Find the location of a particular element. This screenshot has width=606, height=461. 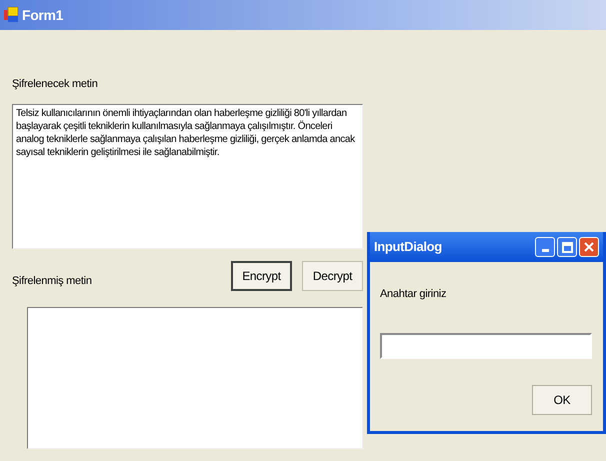

minimize-icon is located at coordinates (545, 250).